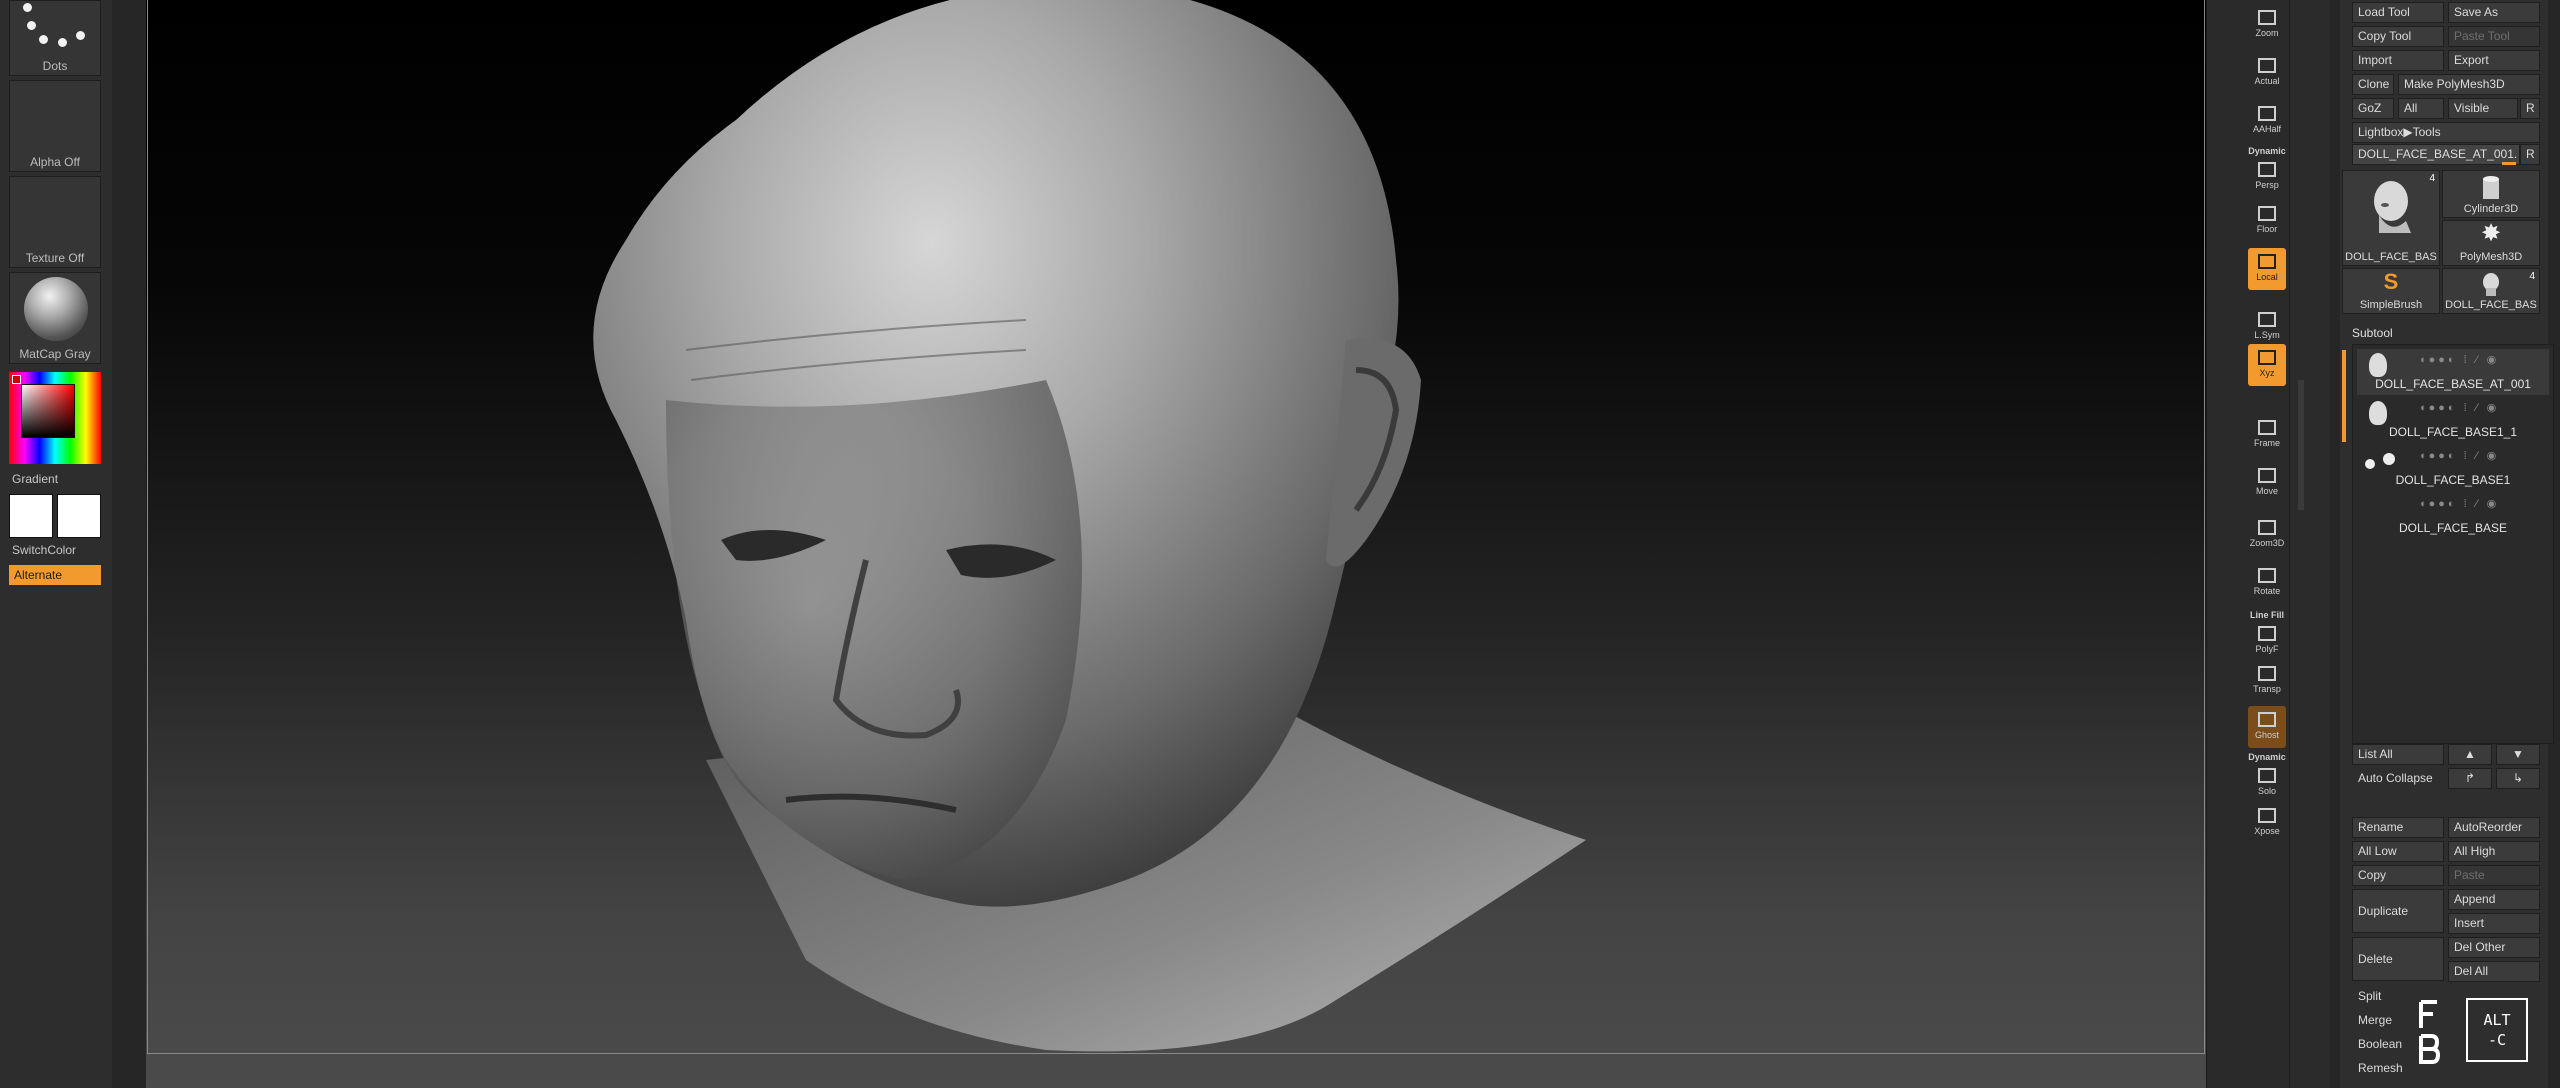 The width and height of the screenshot is (2560, 1088). Describe the element at coordinates (2518, 778) in the screenshot. I see `subtool-arrow-down-icon: ↳` at that location.